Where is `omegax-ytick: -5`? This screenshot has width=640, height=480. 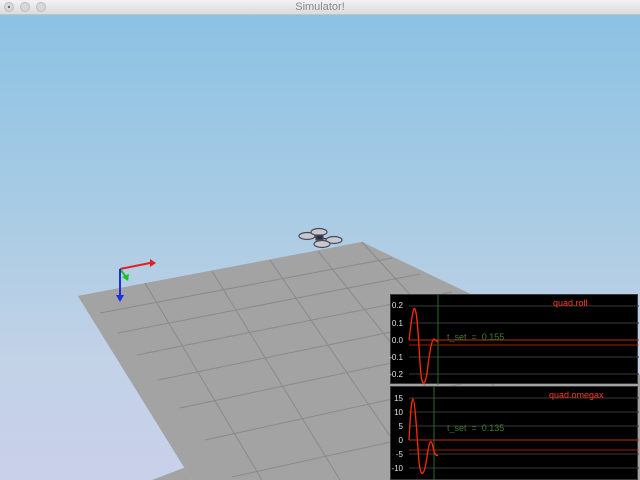 omegax-ytick: -5 is located at coordinates (399, 454).